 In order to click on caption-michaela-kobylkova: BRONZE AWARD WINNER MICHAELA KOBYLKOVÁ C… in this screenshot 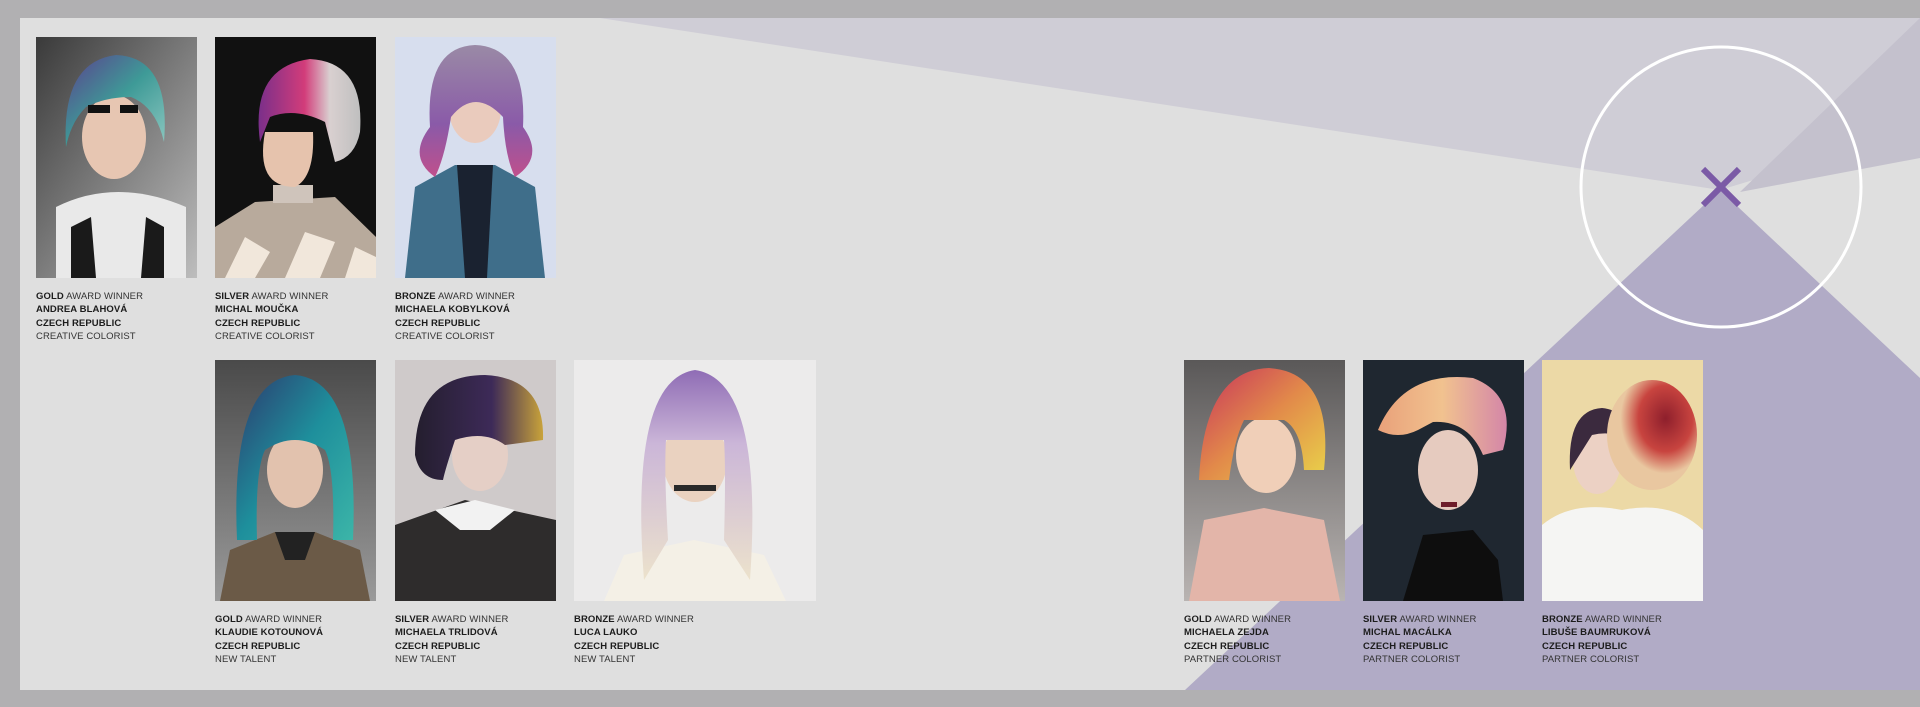, I will do `click(485, 317)`.